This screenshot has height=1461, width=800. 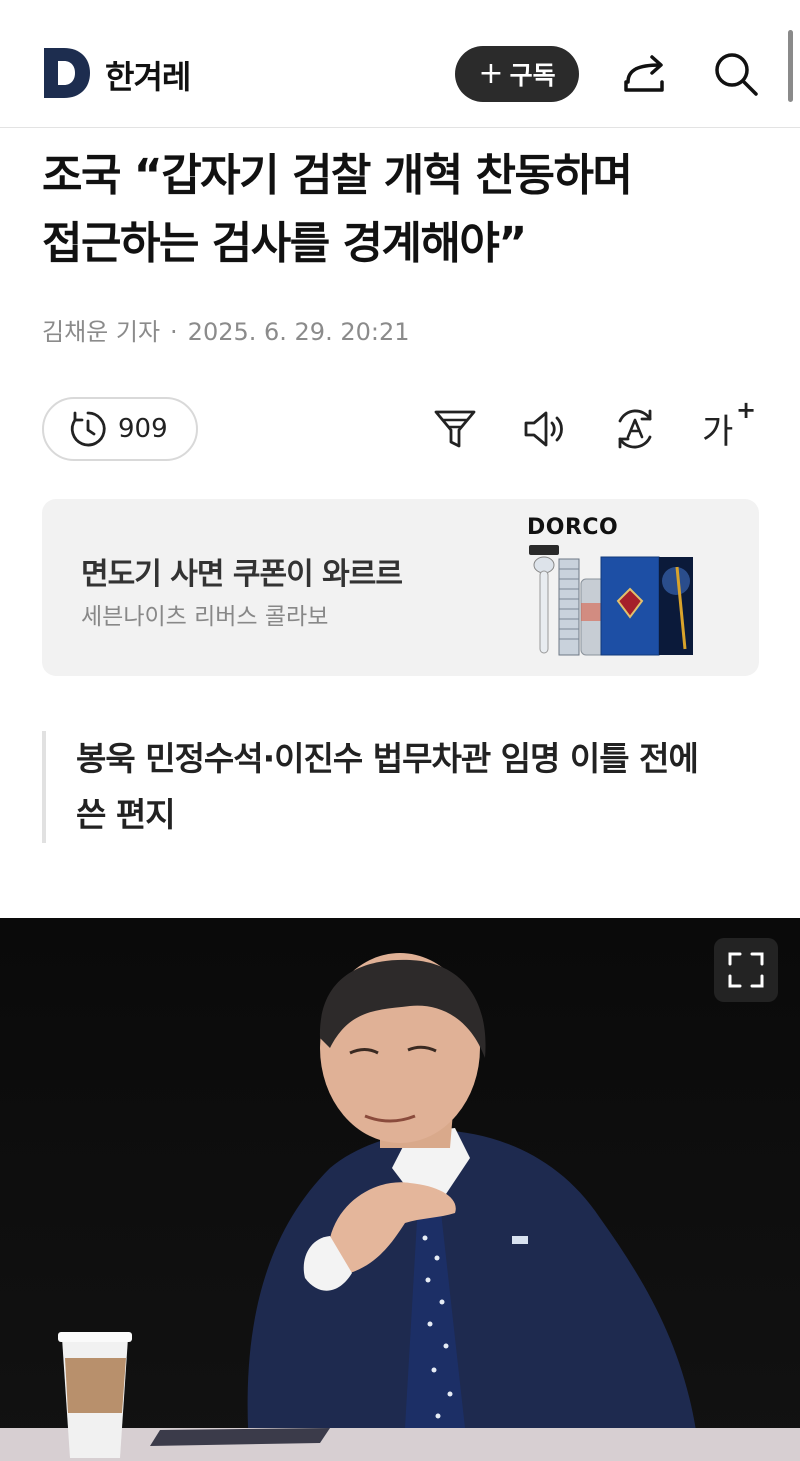 I want to click on headline-line-1: 조국 “갑자기 검찰 개혁 찬동하며, so click(x=337, y=175).